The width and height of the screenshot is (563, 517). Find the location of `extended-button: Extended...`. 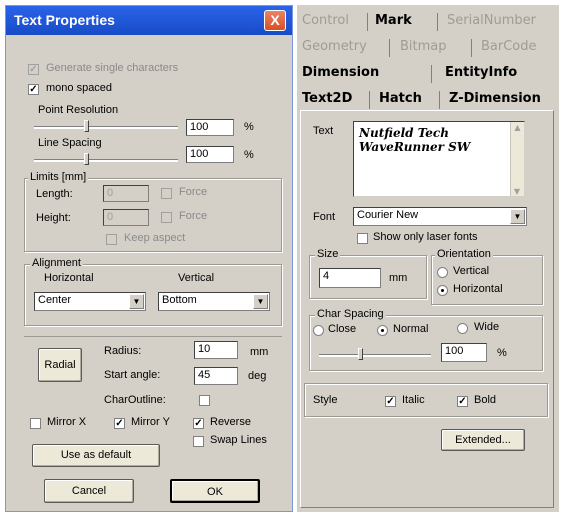

extended-button: Extended... is located at coordinates (483, 440).